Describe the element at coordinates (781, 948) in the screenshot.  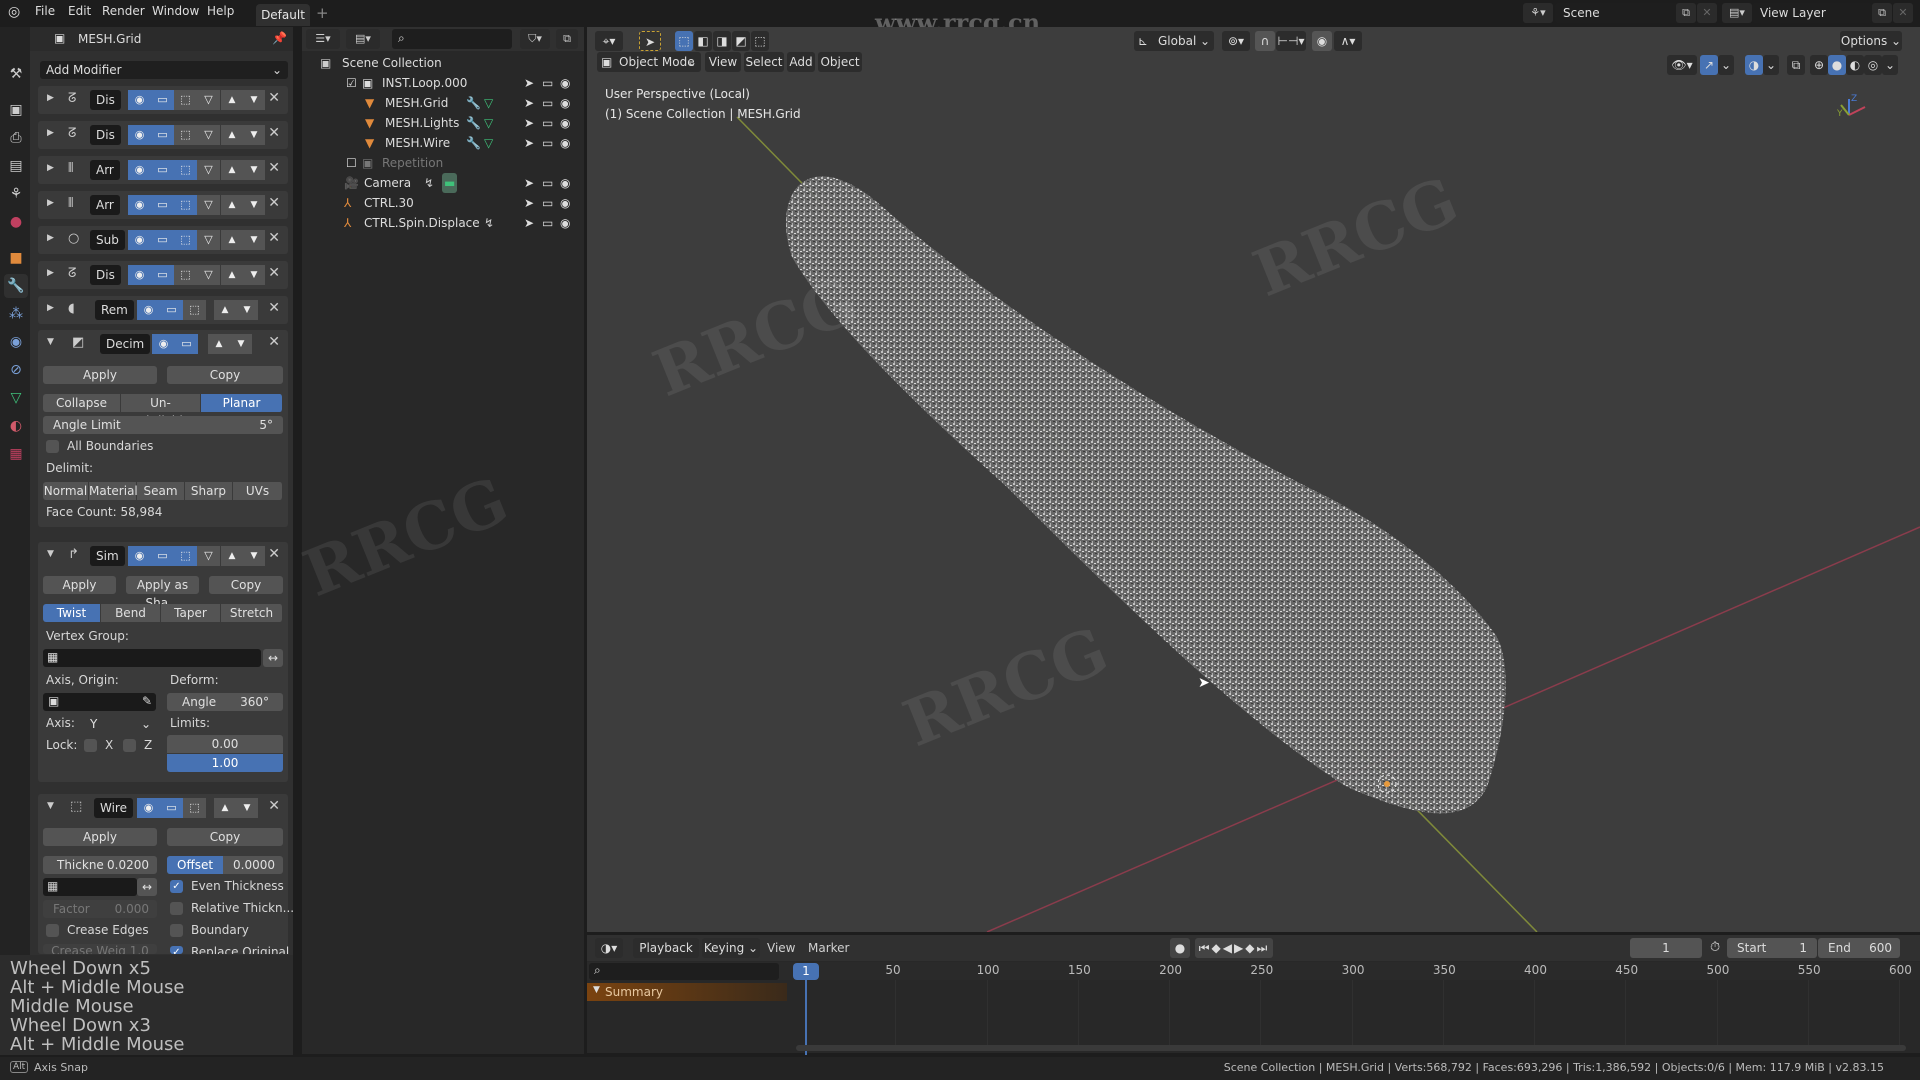
I see `menu-view: View` at that location.